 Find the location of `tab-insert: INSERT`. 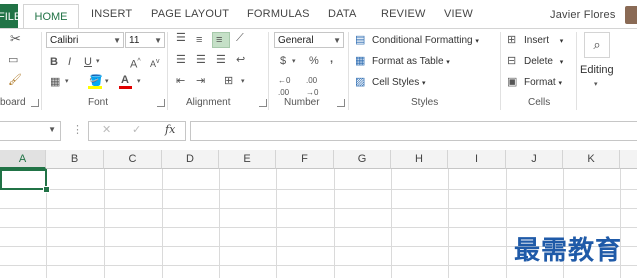

tab-insert: INSERT is located at coordinates (111, 14).